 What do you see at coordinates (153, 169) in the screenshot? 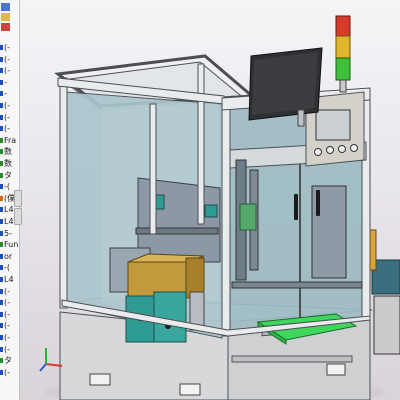
I see `frame-post-mid` at bounding box center [153, 169].